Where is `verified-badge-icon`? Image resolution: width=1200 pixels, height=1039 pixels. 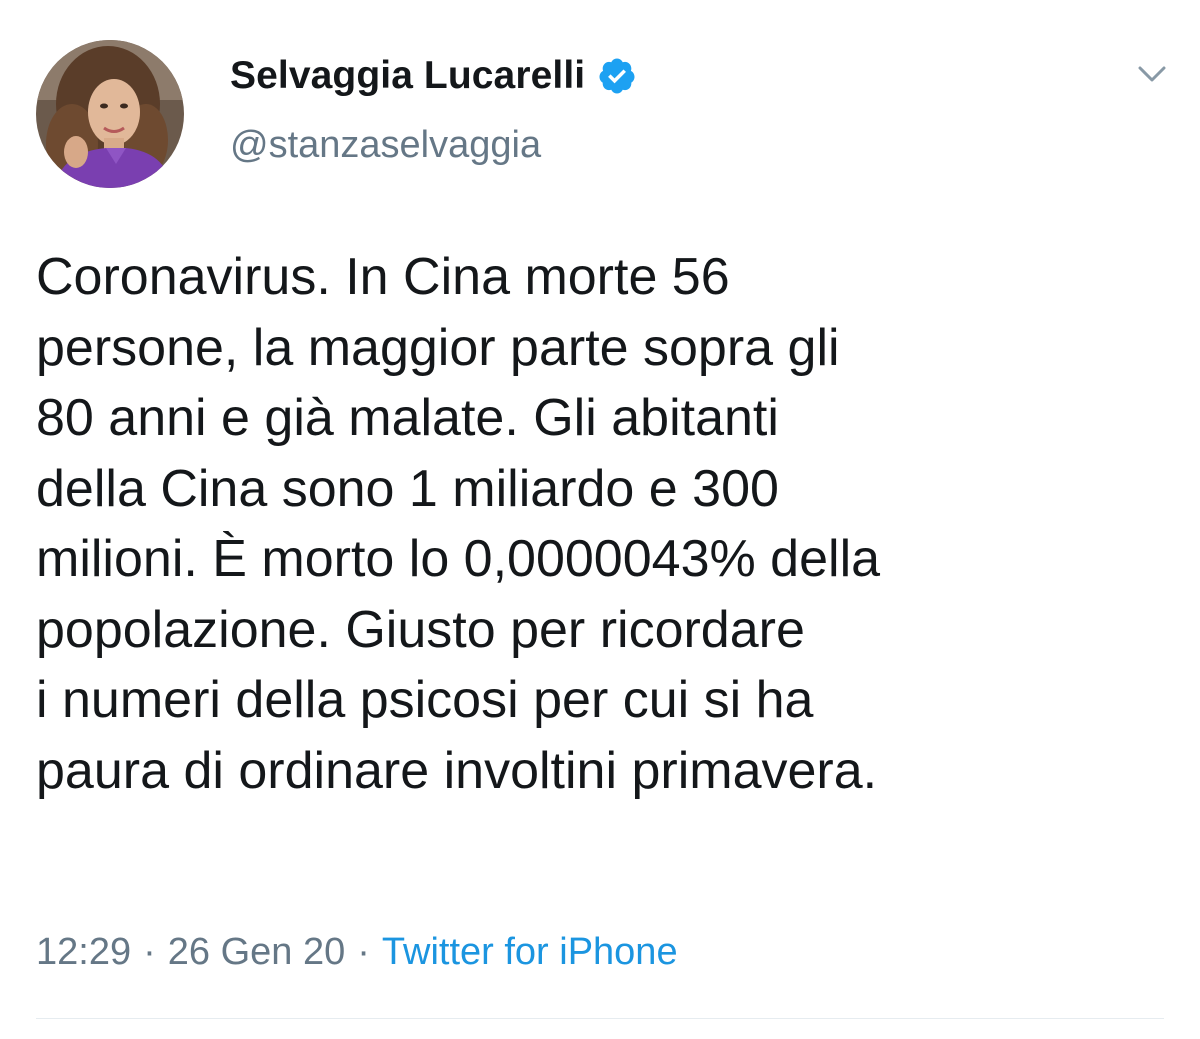
verified-badge-icon is located at coordinates (617, 76).